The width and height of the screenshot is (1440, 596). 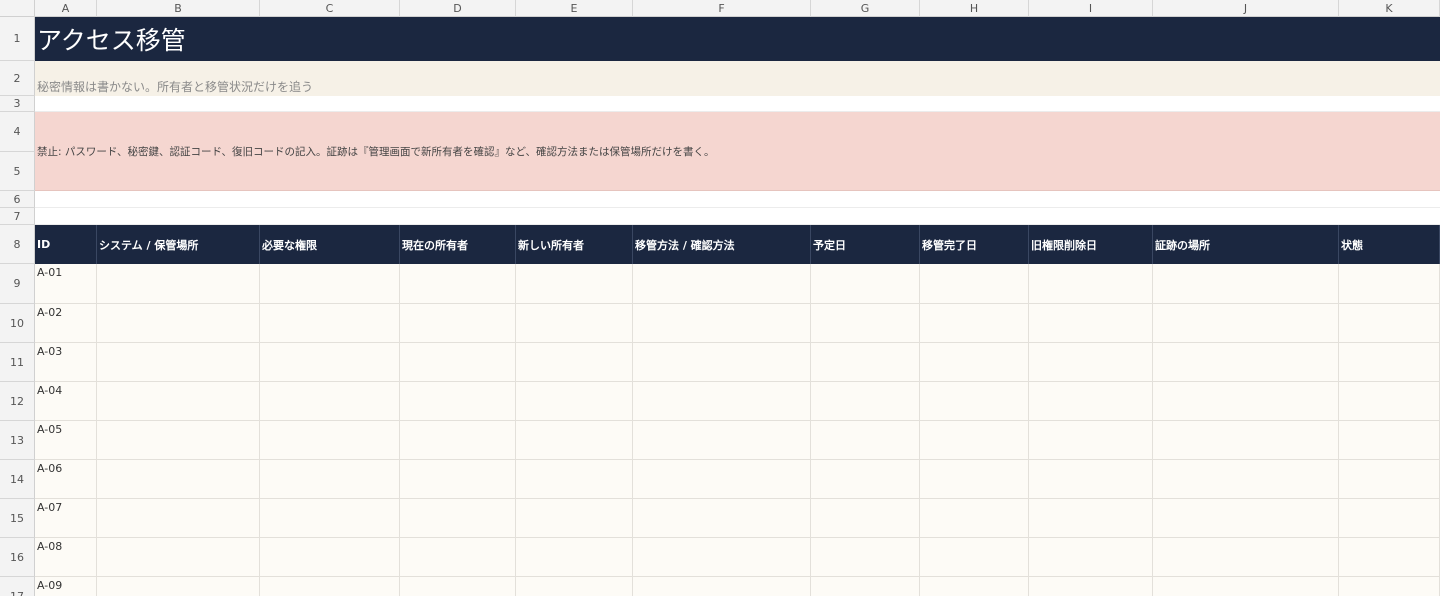 I want to click on title-cell: アクセス移管, so click(x=737, y=39).